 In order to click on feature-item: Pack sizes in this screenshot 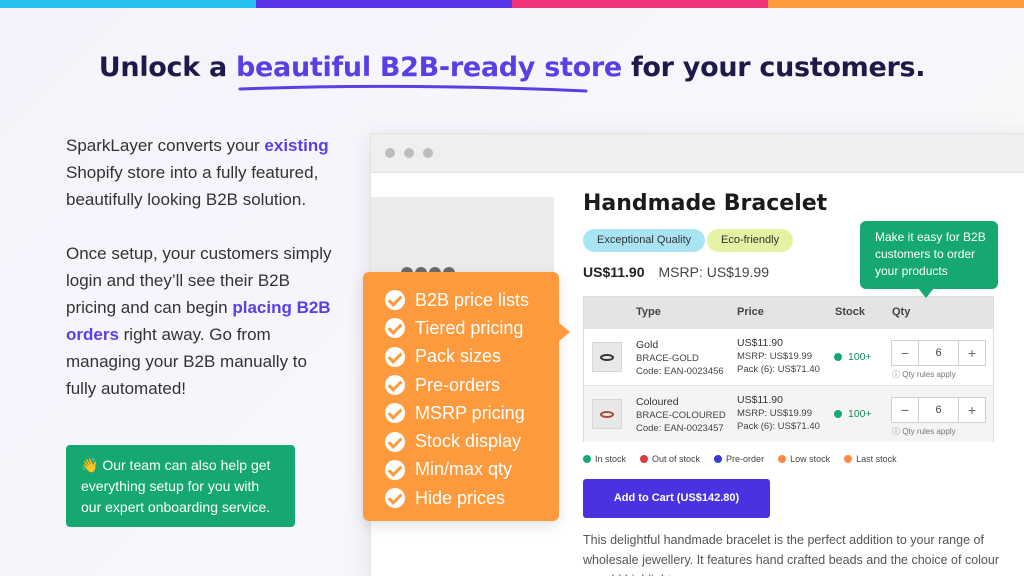, I will do `click(472, 357)`.